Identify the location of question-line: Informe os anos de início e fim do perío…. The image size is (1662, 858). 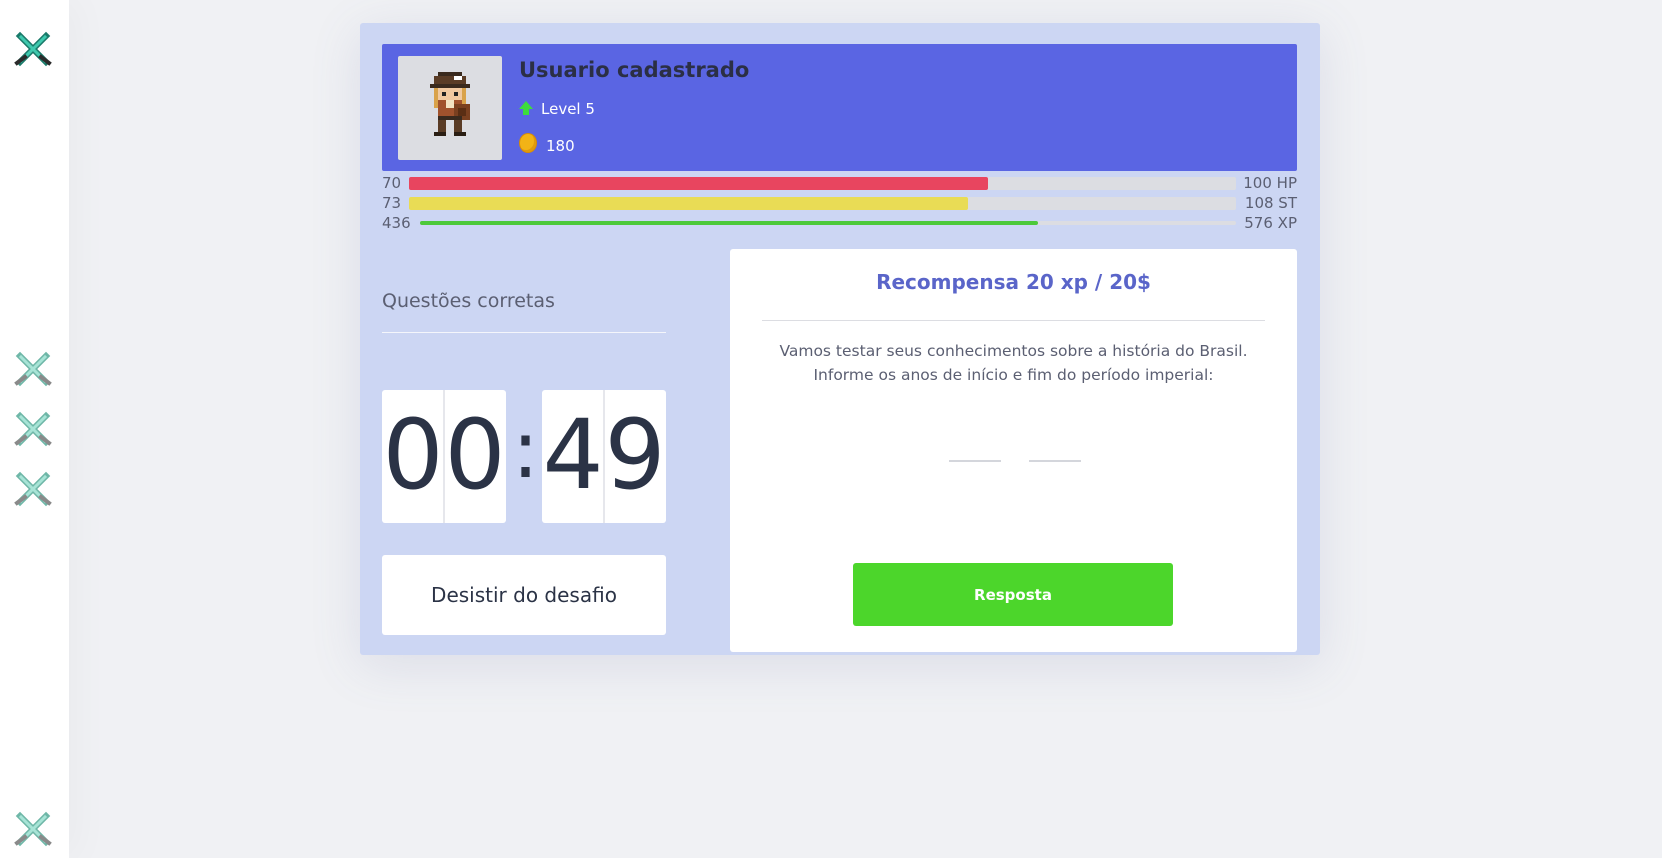
(1013, 375).